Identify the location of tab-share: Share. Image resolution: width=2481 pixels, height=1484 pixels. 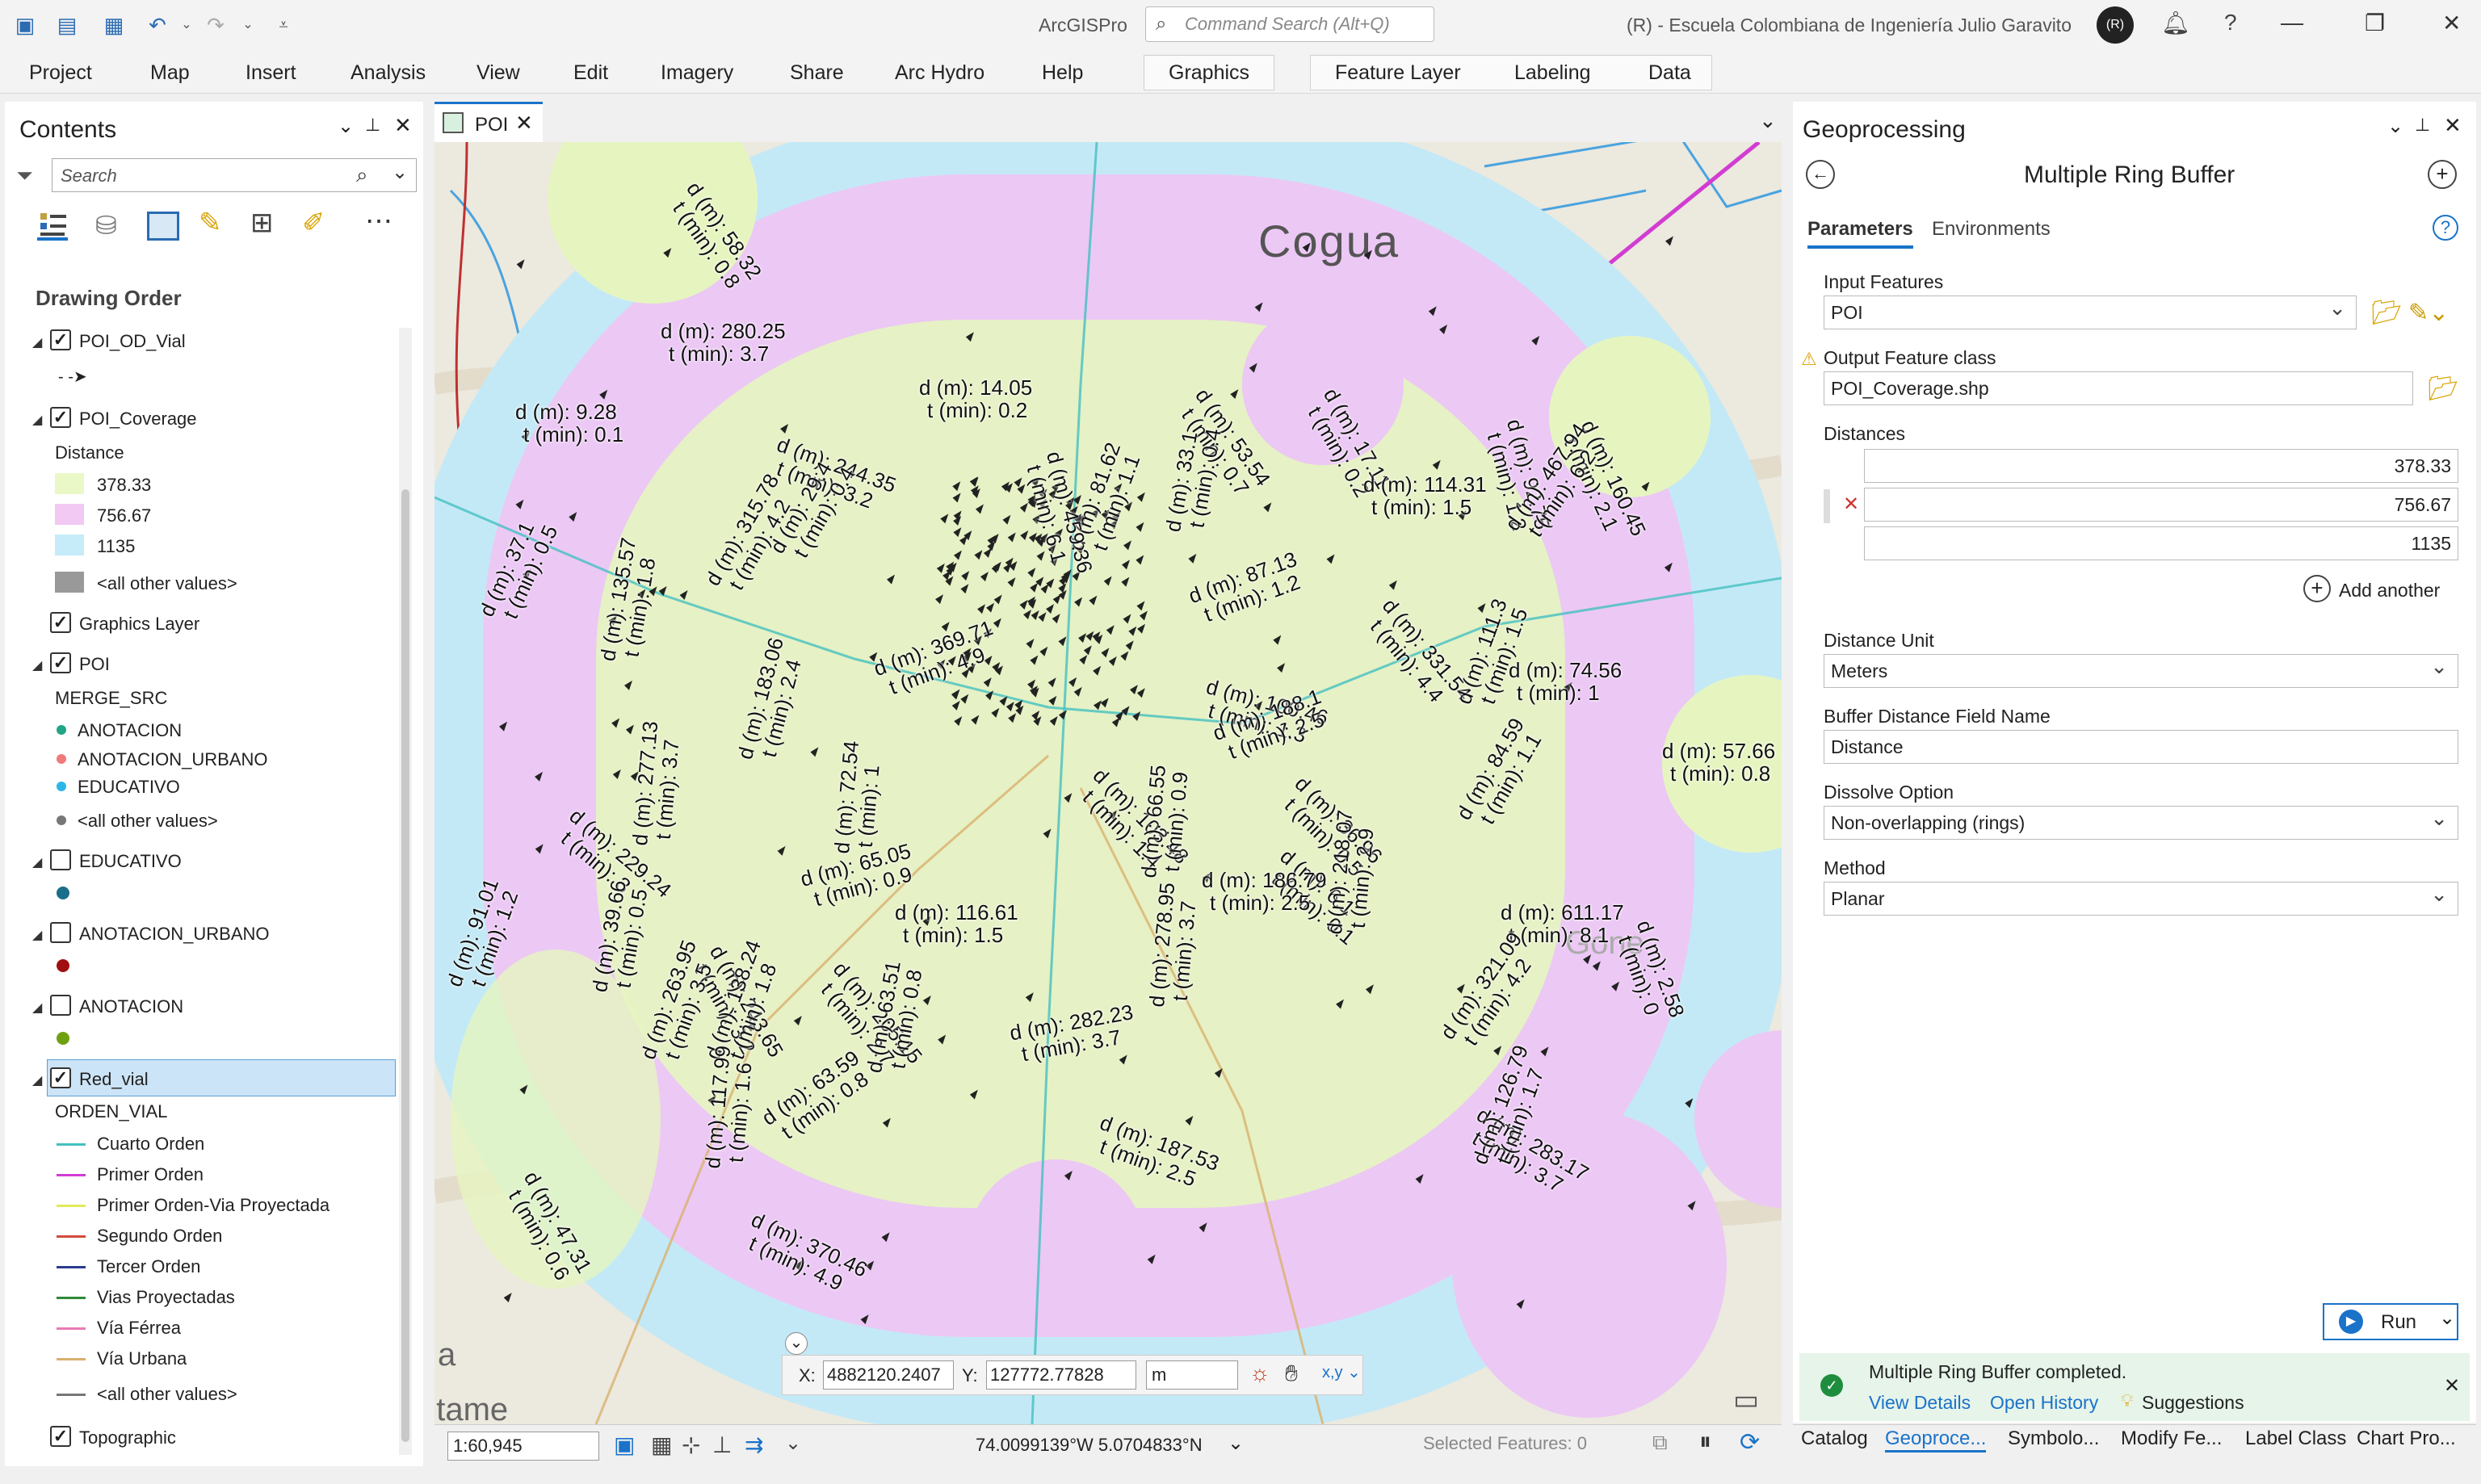
(817, 72).